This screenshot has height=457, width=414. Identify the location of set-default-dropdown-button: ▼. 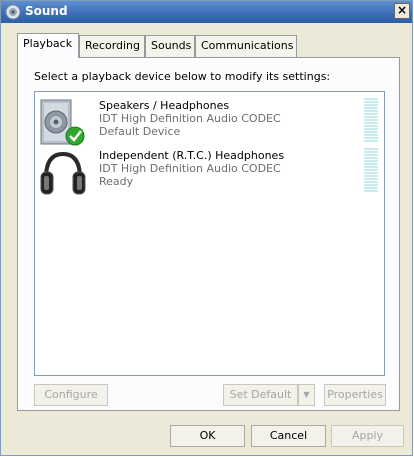
(306, 395).